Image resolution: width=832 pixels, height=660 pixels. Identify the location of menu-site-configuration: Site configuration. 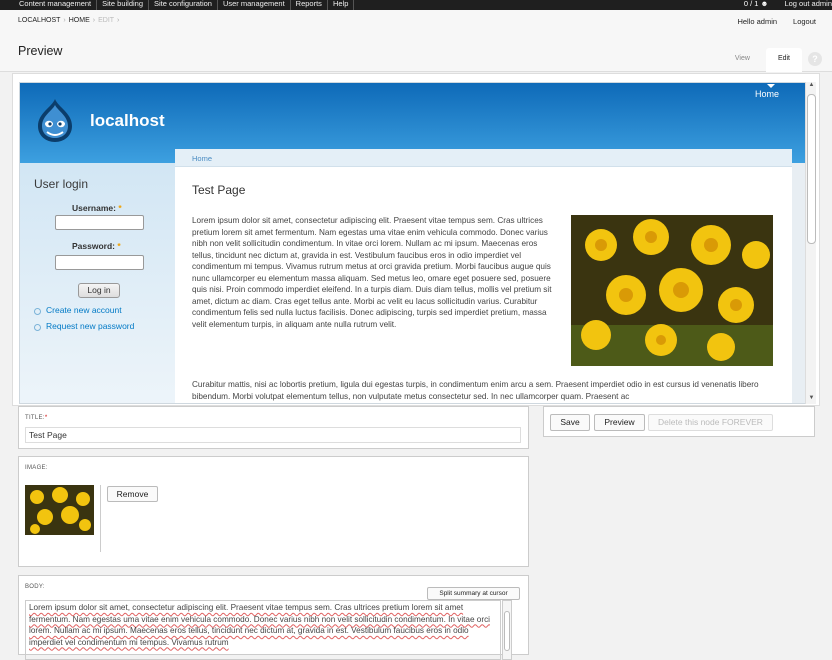
(183, 5).